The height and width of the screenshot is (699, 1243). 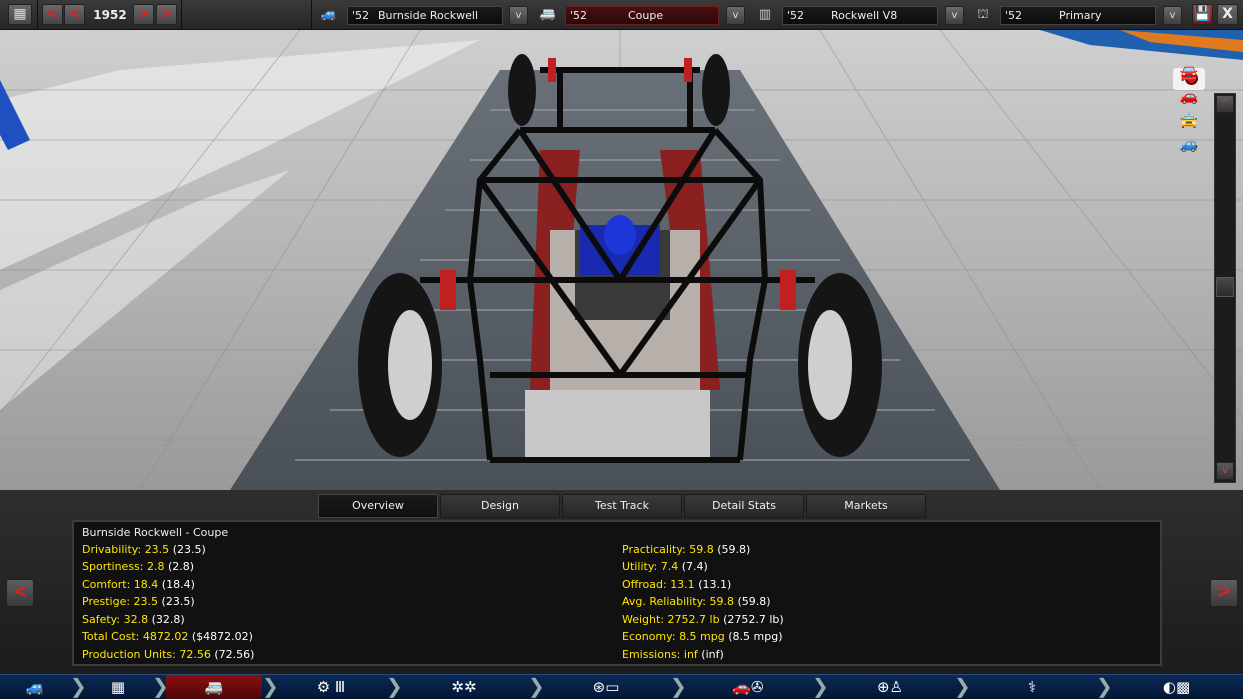 I want to click on car-rear-icon: 🚖, so click(x=1189, y=120).